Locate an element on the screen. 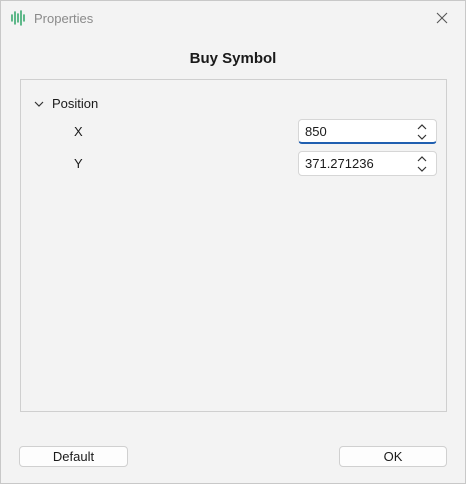 Image resolution: width=466 pixels, height=484 pixels. default-button: Default is located at coordinates (73, 456).